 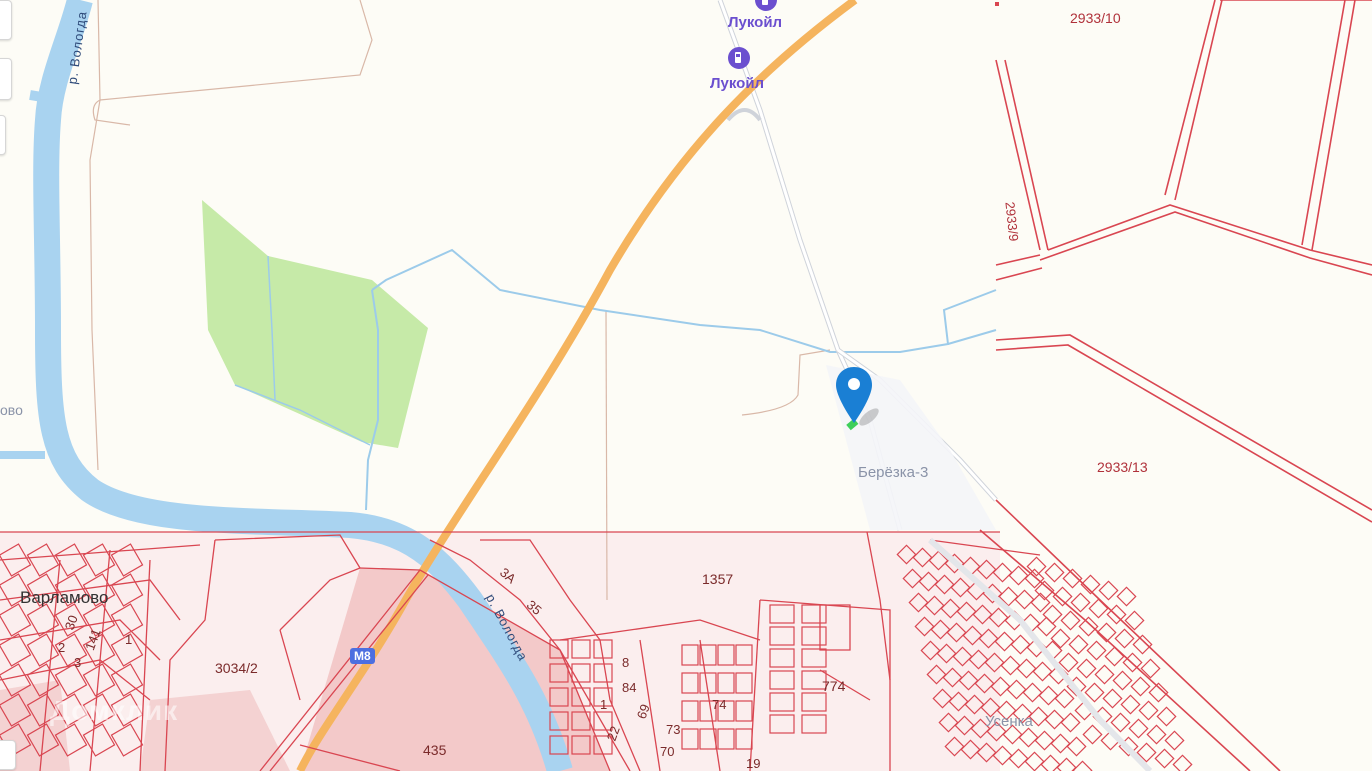 I want to click on layers-control-button, so click(x=3, y=135).